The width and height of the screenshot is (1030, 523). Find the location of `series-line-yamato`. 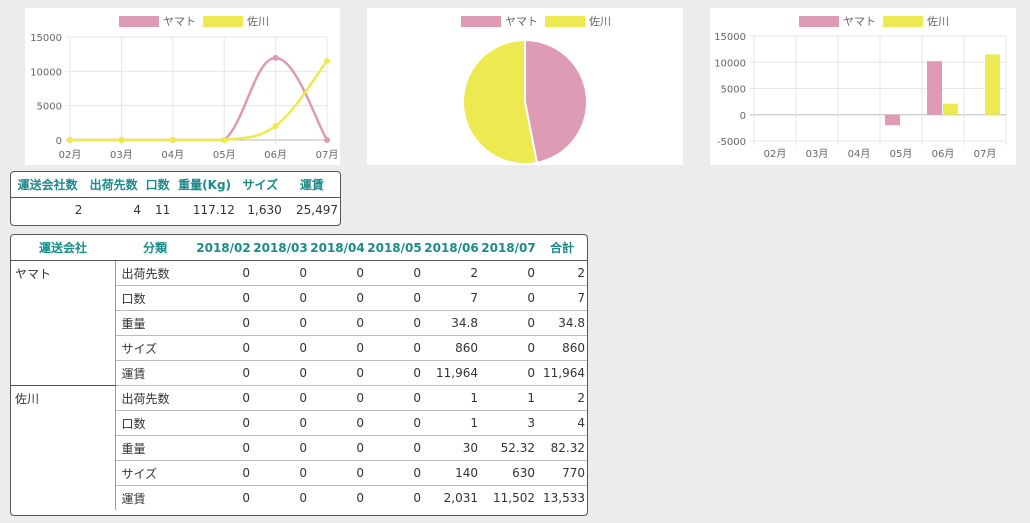

series-line-yamato is located at coordinates (199, 99).